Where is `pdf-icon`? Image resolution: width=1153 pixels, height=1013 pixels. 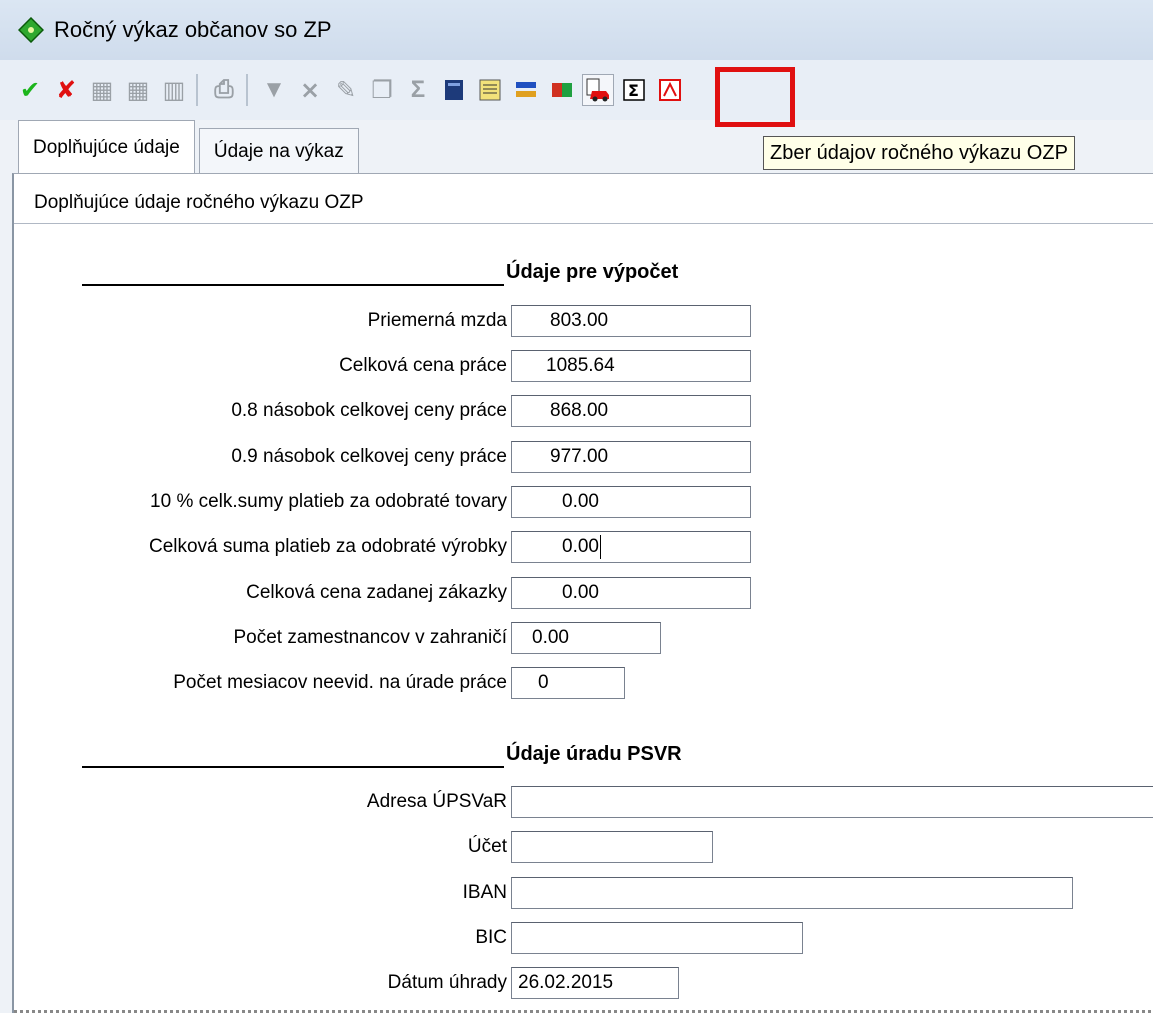
pdf-icon is located at coordinates (670, 90).